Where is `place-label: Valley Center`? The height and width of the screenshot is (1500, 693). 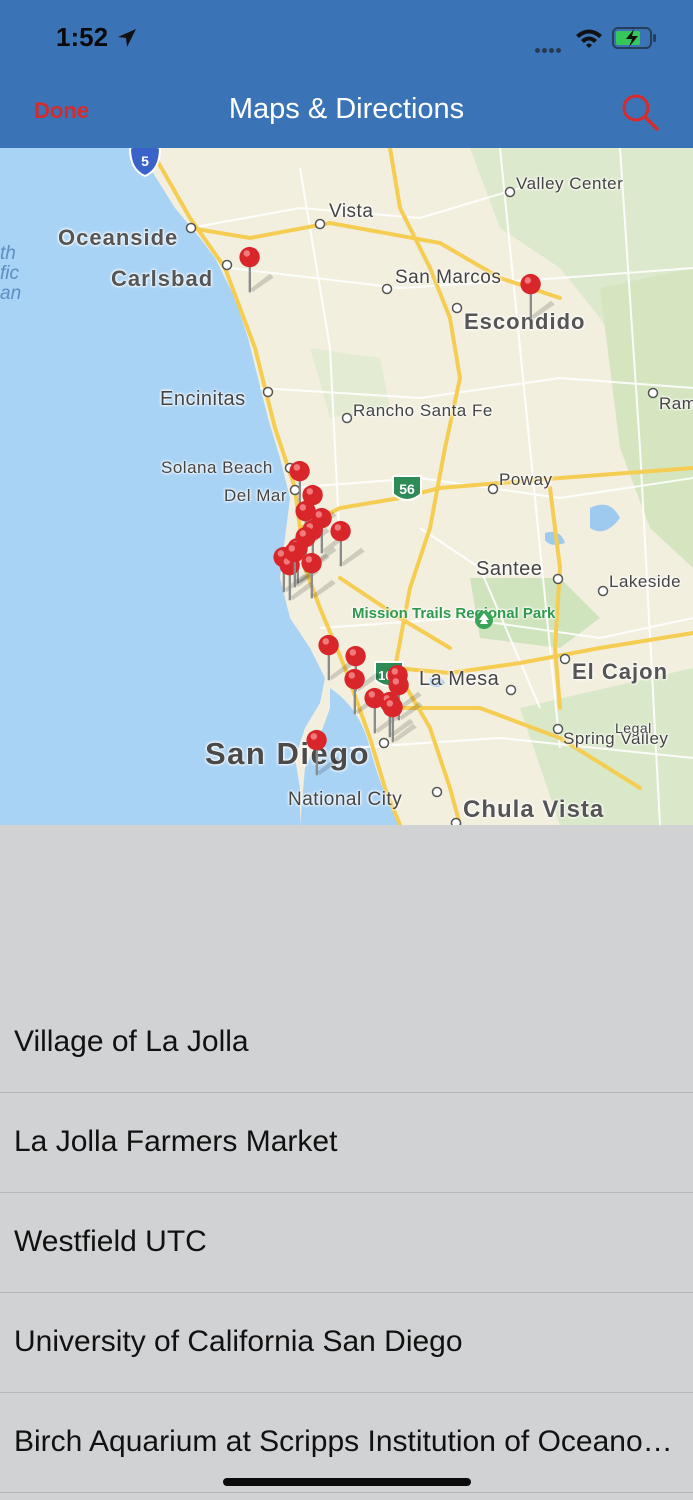
place-label: Valley Center is located at coordinates (570, 183).